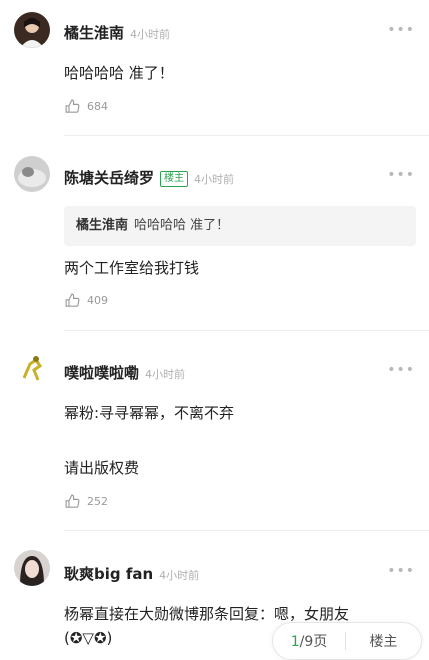 The width and height of the screenshot is (429, 660). Describe the element at coordinates (174, 179) in the screenshot. I see `op-badge: 楼主` at that location.